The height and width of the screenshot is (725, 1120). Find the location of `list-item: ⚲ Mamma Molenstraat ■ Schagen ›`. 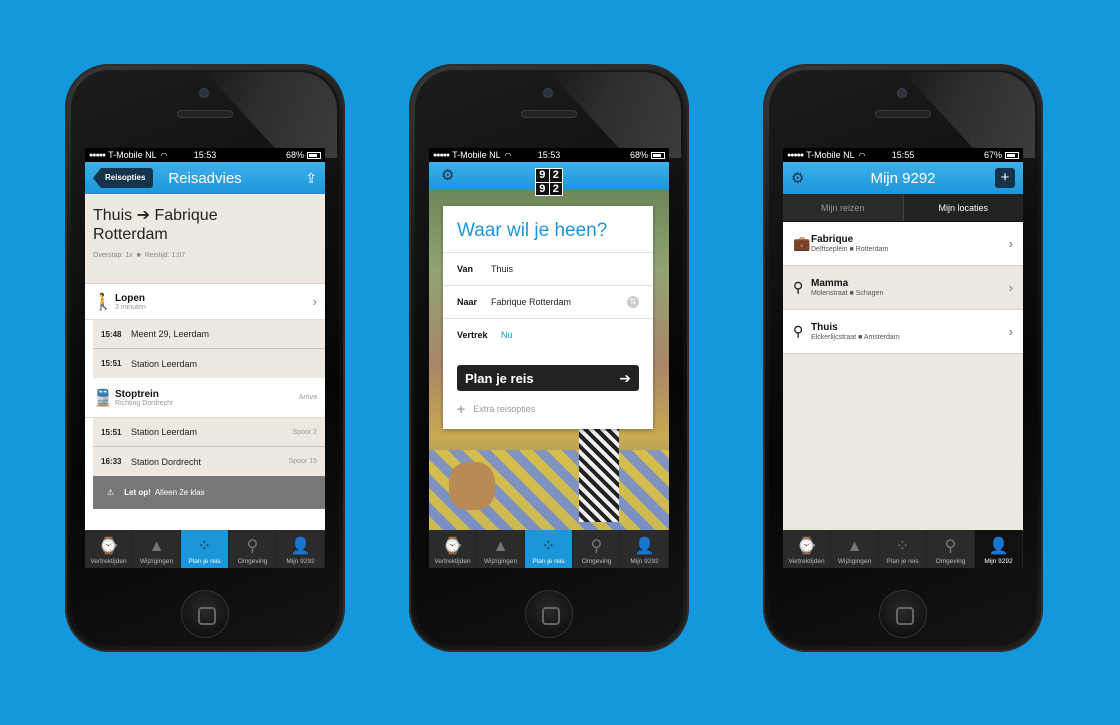

list-item: ⚲ Mamma Molenstraat ■ Schagen › is located at coordinates (903, 288).